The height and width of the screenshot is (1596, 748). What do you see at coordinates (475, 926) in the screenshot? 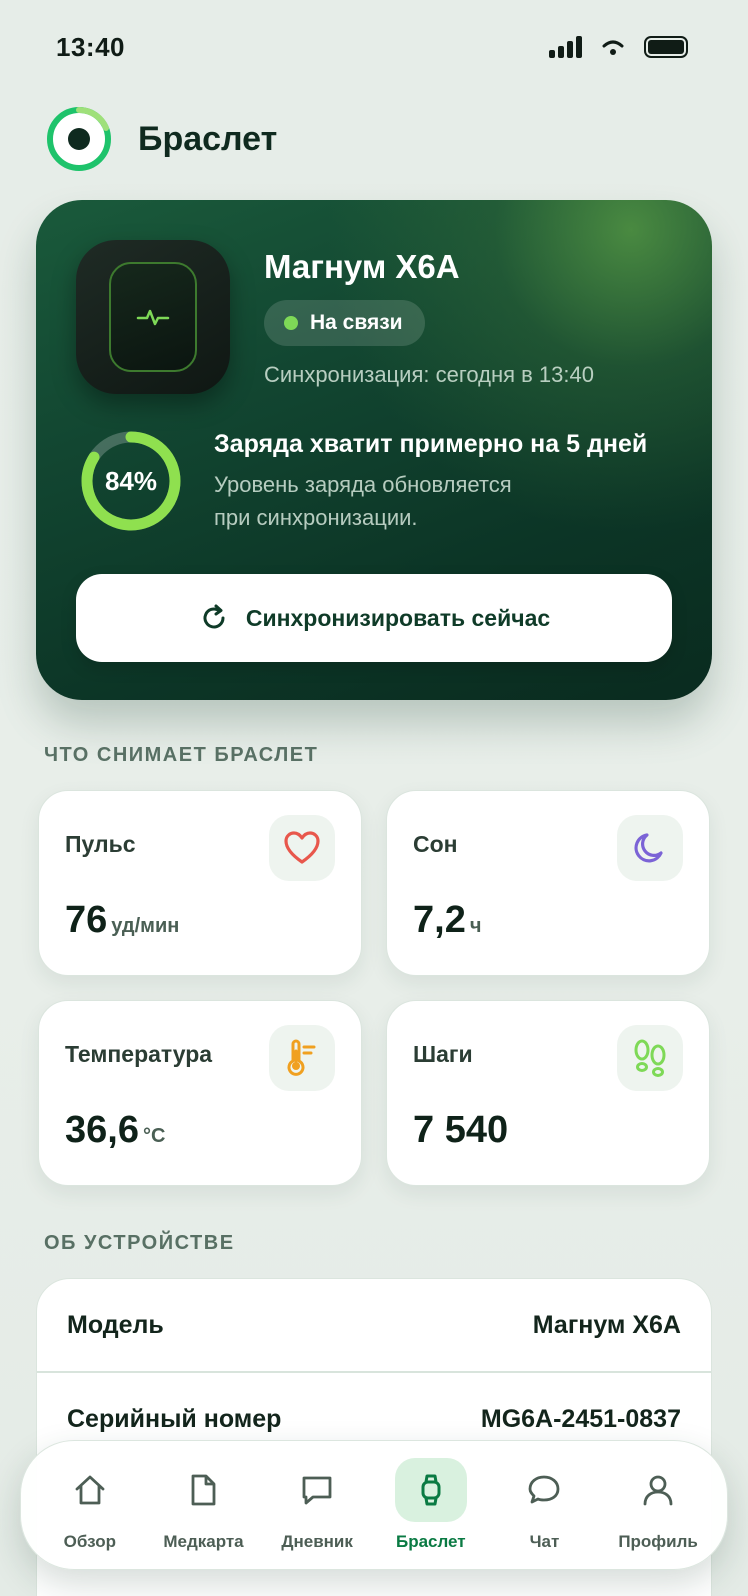
I see `metric-unit: ч` at bounding box center [475, 926].